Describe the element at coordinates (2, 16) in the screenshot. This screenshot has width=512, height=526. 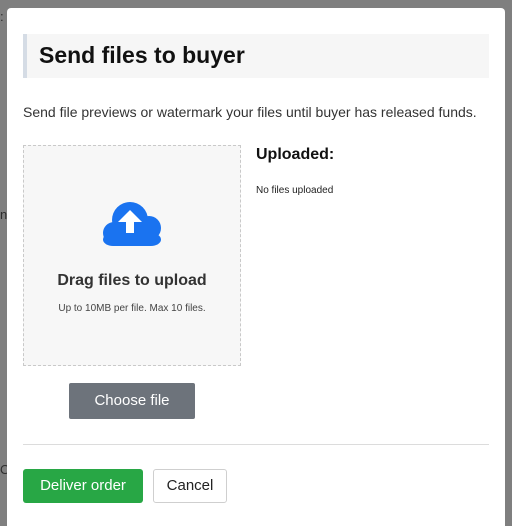
I see `backdrop-text-fragment: :` at that location.